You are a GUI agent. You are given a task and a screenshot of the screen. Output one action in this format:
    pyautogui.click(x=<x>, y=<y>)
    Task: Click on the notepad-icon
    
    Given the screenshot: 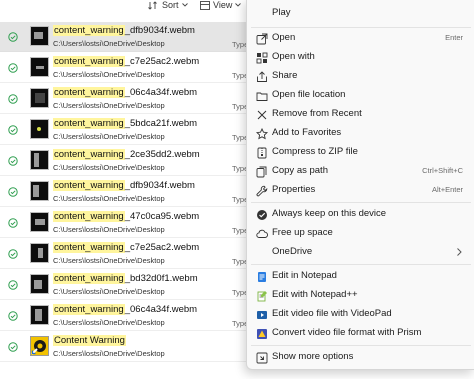 What is the action you would take?
    pyautogui.click(x=261, y=276)
    